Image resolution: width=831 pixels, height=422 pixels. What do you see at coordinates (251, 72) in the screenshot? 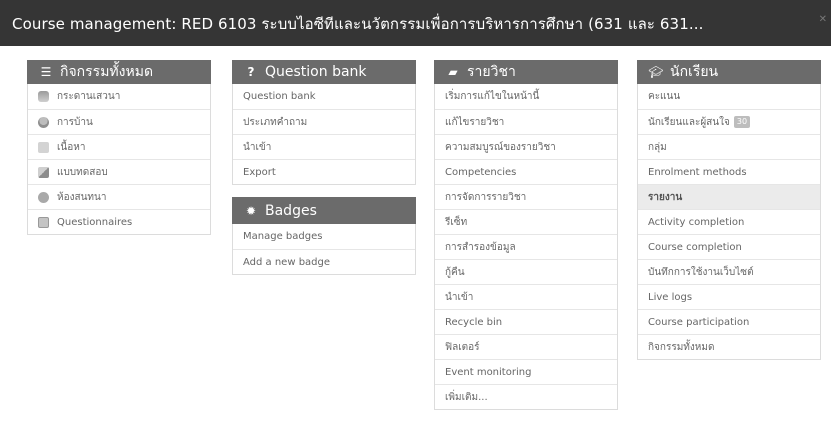
I see `question-icon: ?` at bounding box center [251, 72].